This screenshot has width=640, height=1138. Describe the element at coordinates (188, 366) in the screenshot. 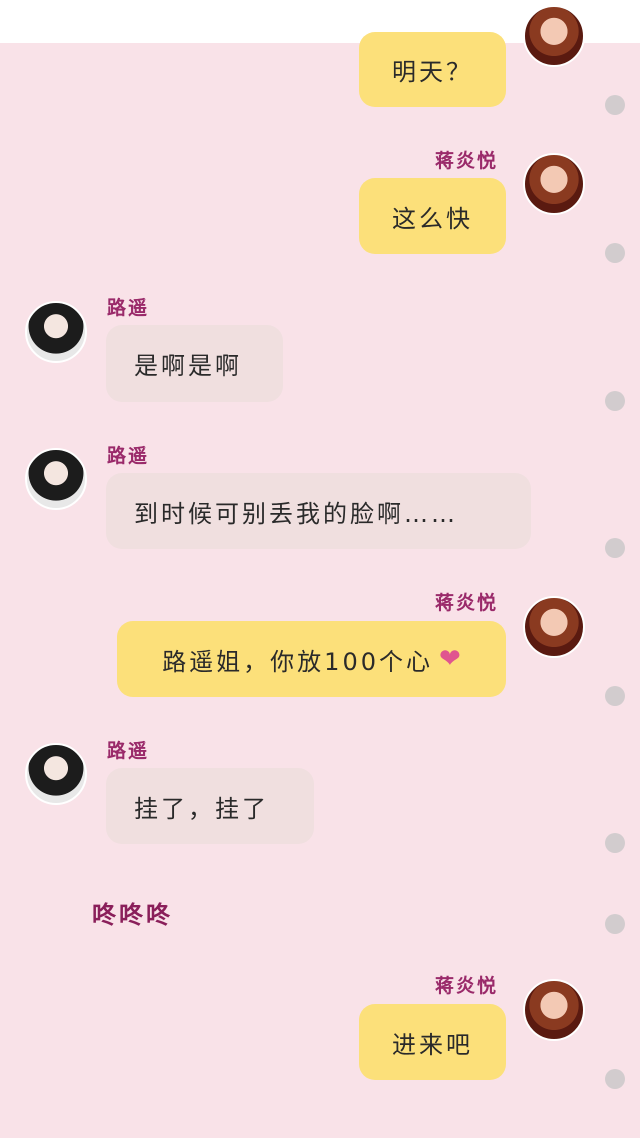

I see `message-text: 是啊是啊` at that location.